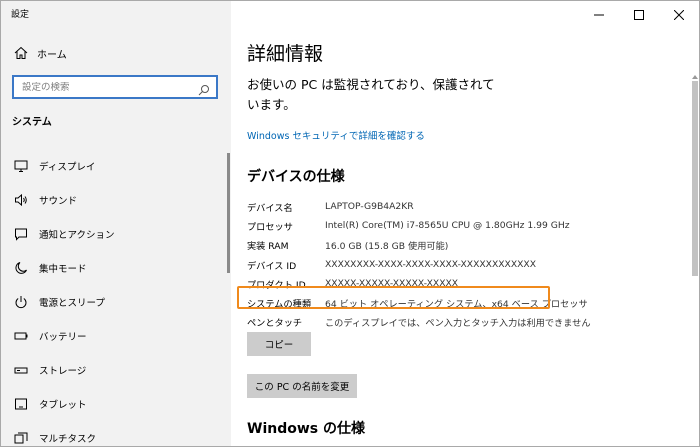  Describe the element at coordinates (21, 53) in the screenshot. I see `home-icon` at that location.